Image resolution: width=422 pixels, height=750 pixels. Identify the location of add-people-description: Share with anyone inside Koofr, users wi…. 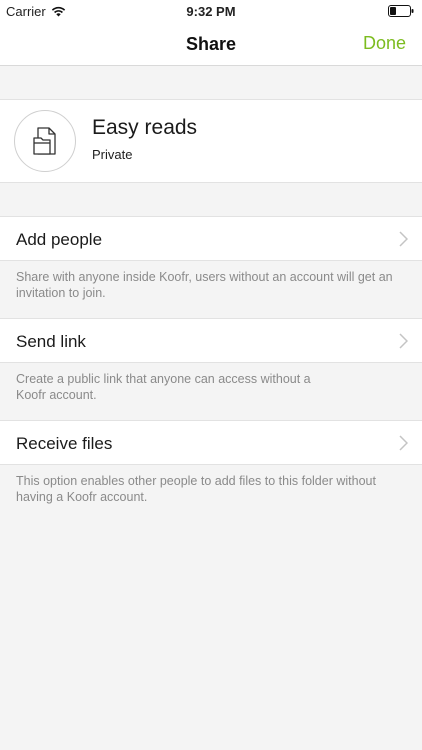
(204, 285).